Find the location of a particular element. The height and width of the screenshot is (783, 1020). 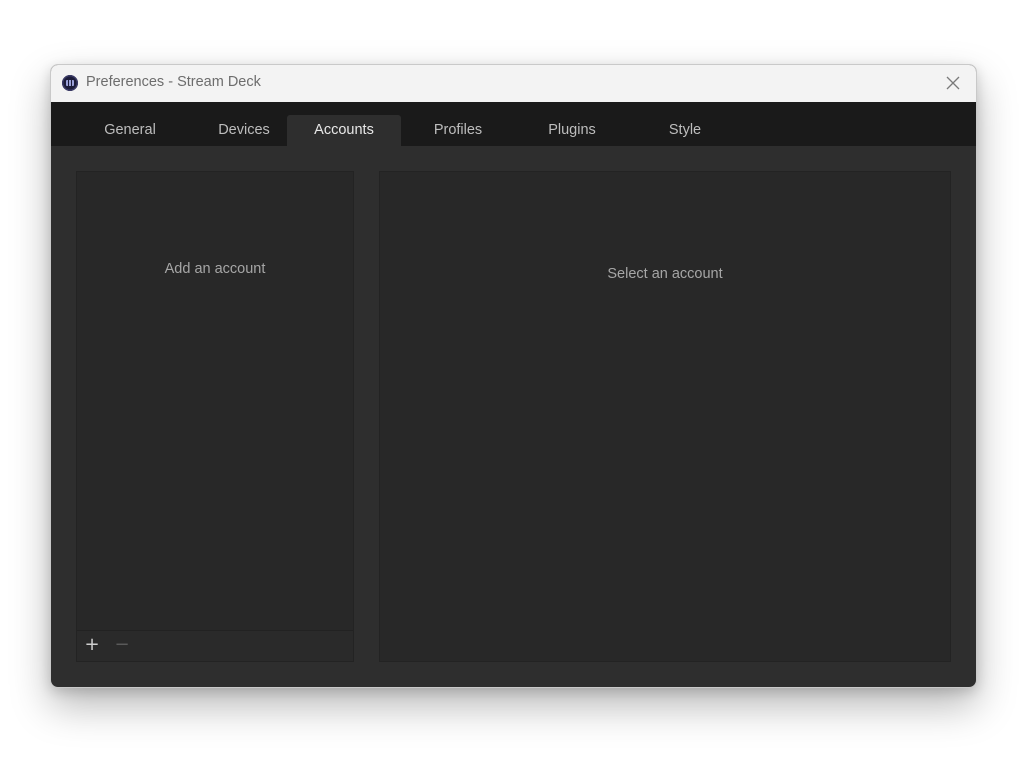

close-icon is located at coordinates (953, 83).